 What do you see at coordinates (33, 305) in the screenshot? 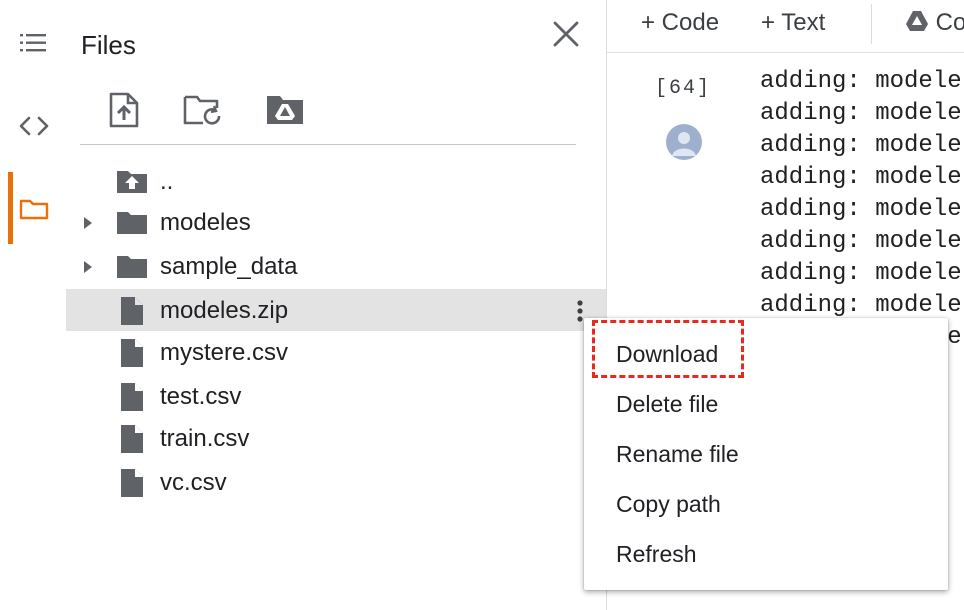
I see `sidebar-rail` at bounding box center [33, 305].